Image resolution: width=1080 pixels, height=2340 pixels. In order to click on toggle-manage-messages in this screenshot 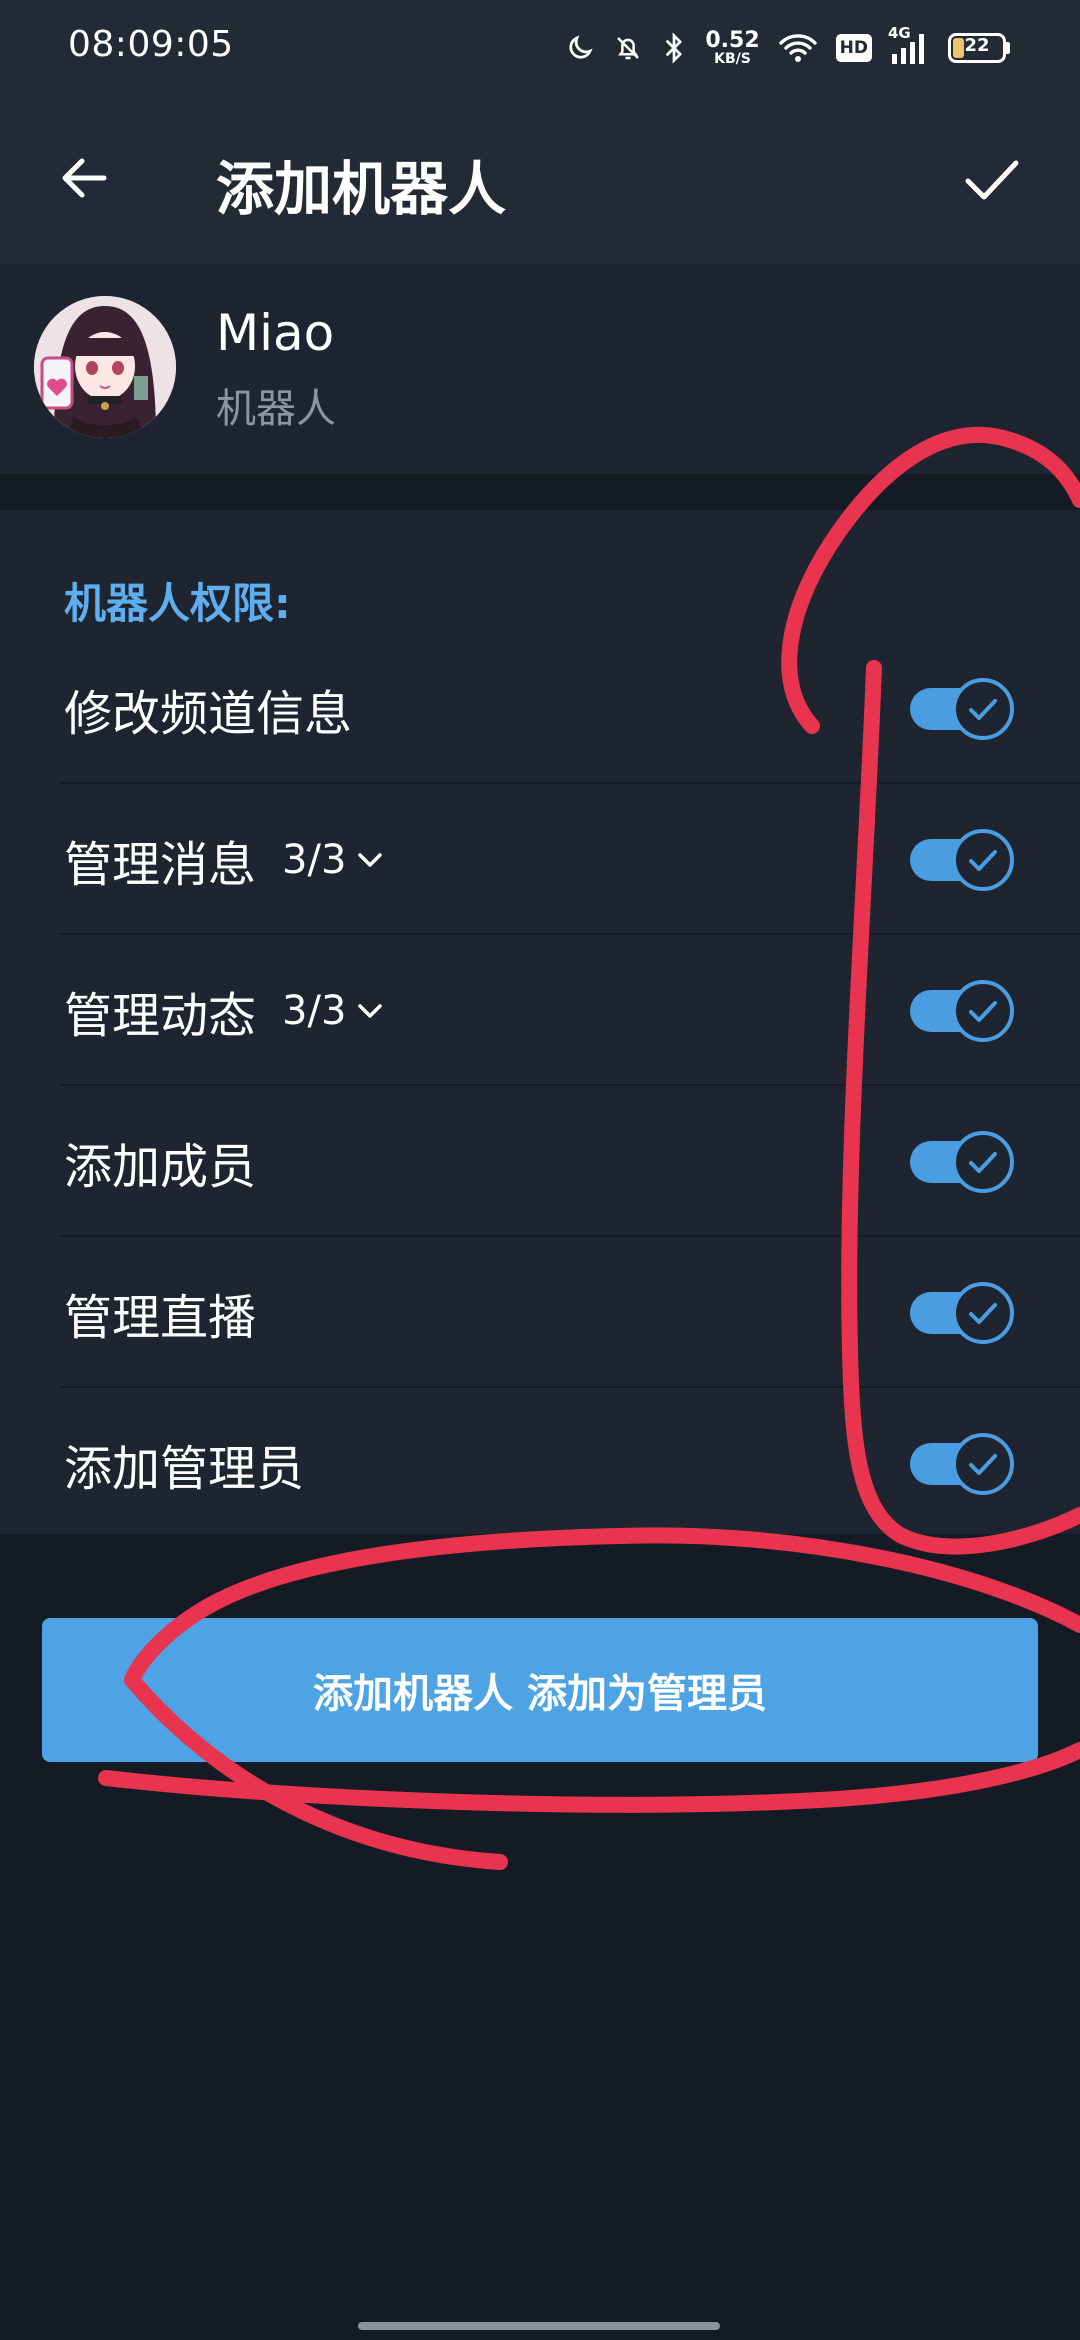, I will do `click(962, 859)`.